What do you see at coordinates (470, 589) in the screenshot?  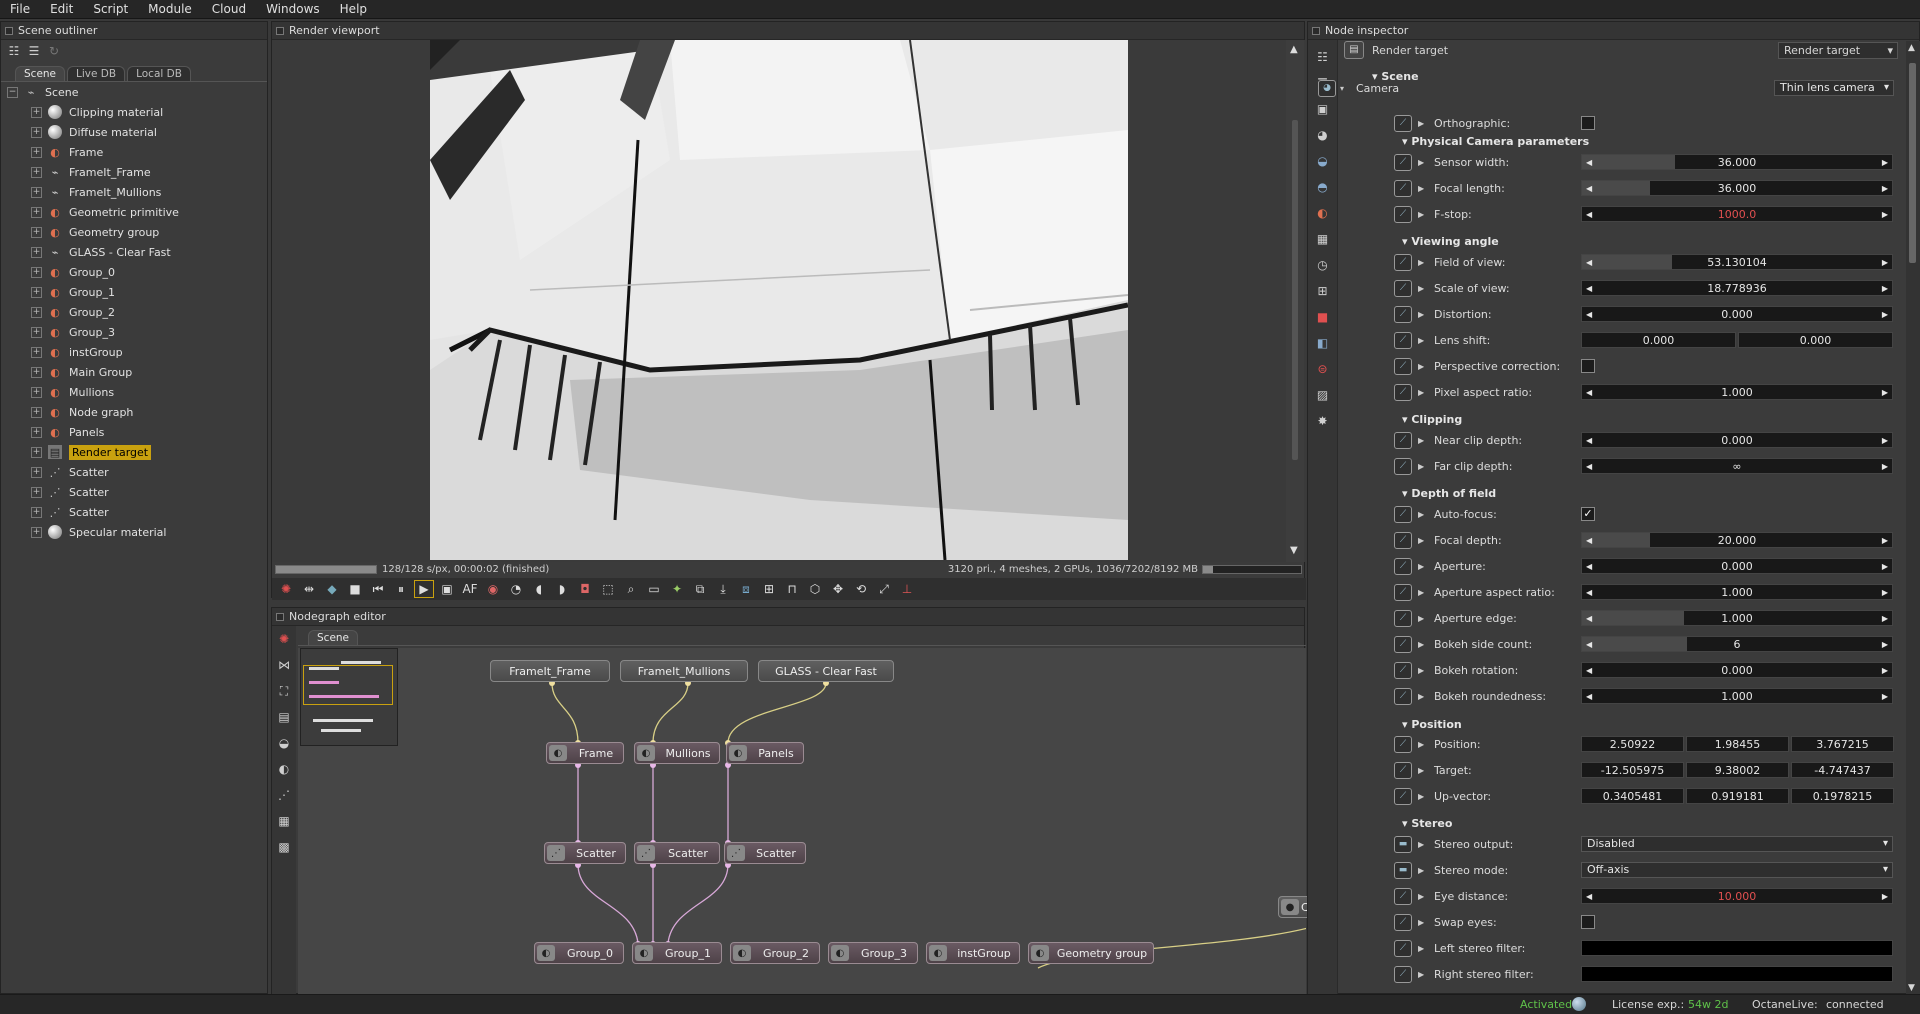 I see `autofocus-icon: AF` at bounding box center [470, 589].